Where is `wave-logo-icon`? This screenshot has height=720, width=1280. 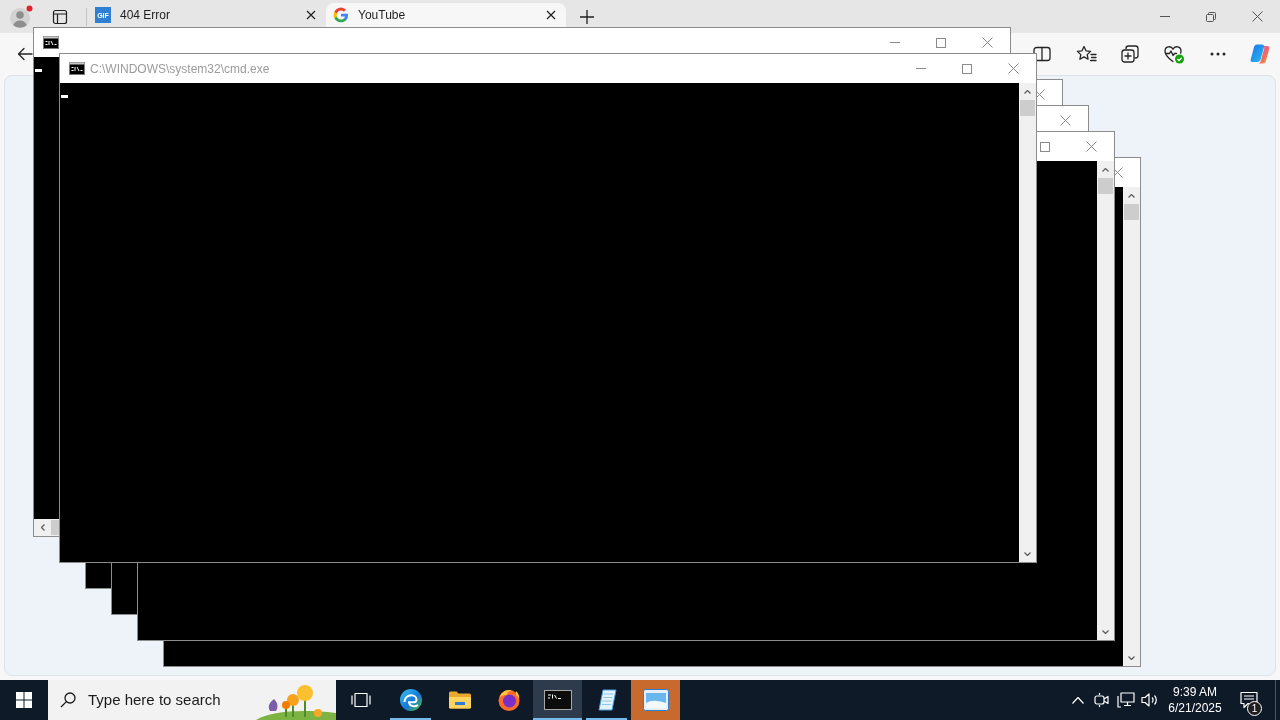
wave-logo-icon is located at coordinates (410, 700).